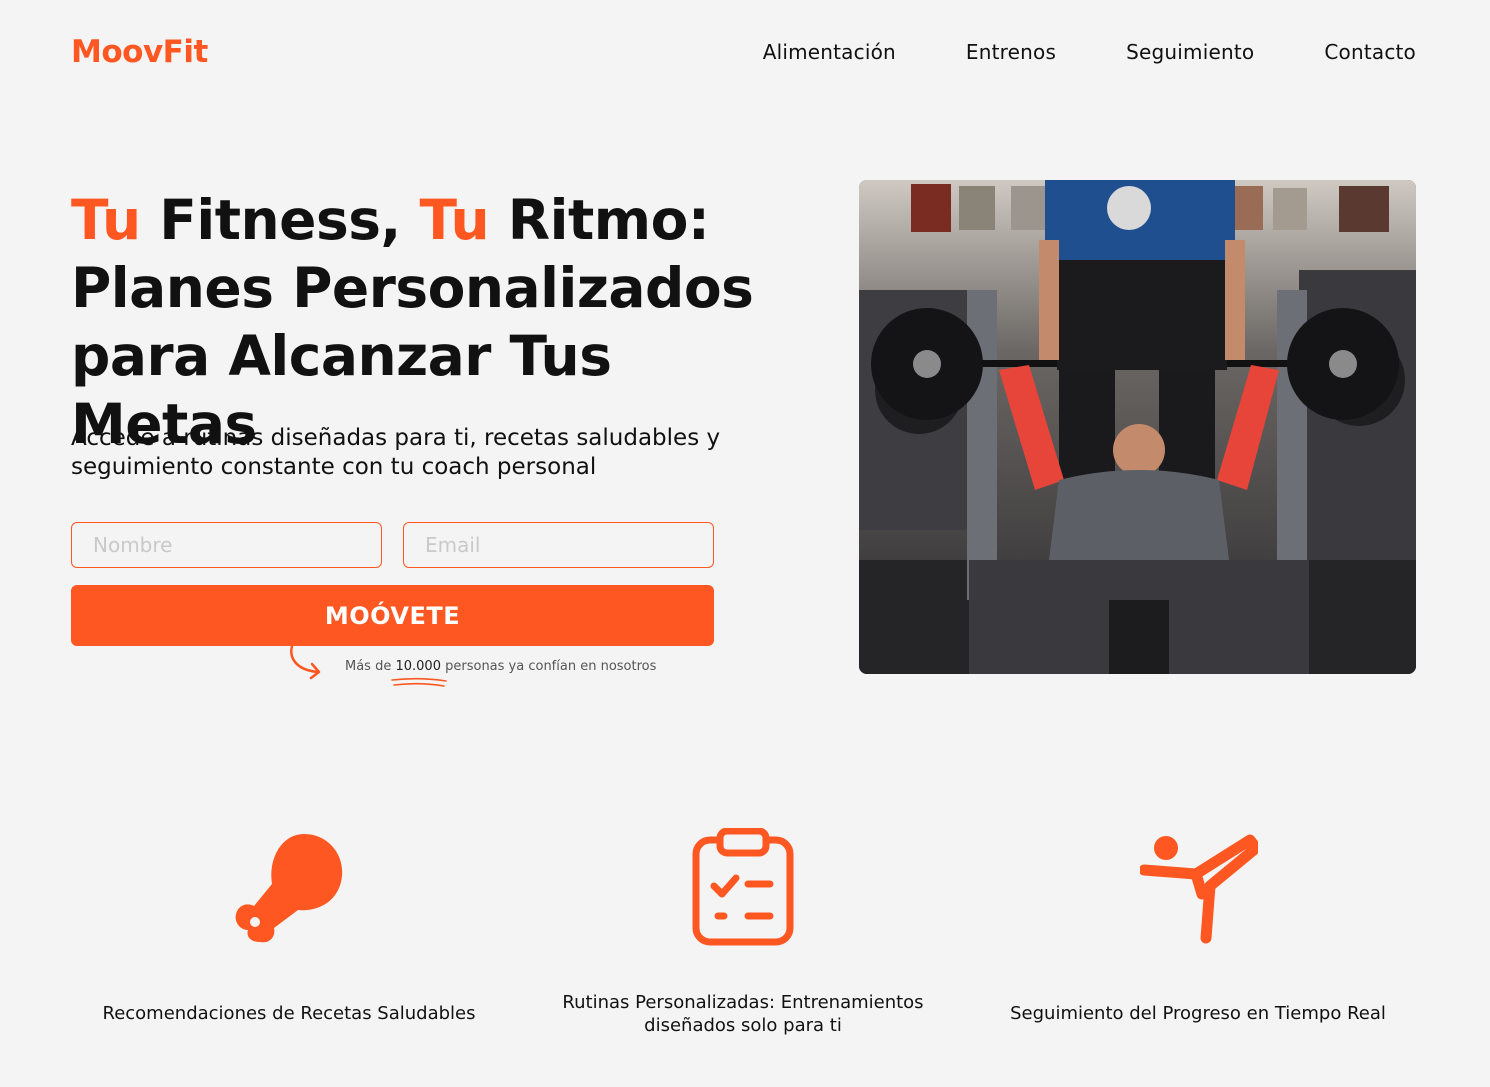  What do you see at coordinates (1199, 889) in the screenshot?
I see `martial-arts-kick-icon` at bounding box center [1199, 889].